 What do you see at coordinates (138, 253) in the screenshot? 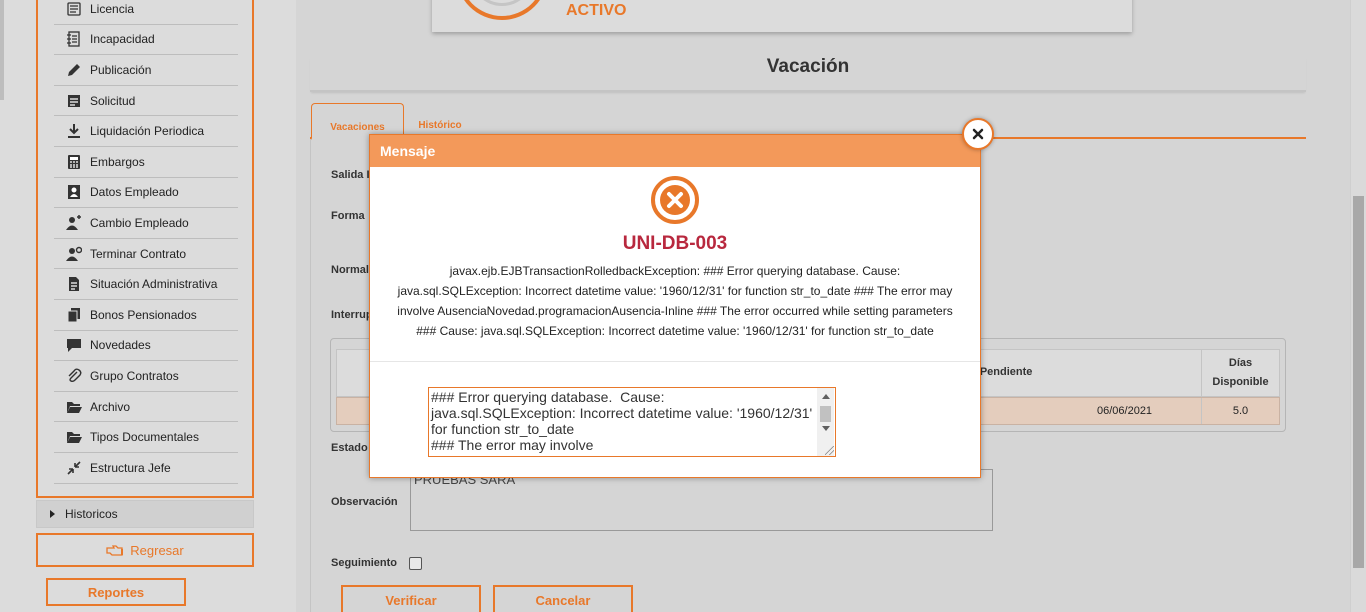
I see `sidebar-item-label: Terminar Contrato` at bounding box center [138, 253].